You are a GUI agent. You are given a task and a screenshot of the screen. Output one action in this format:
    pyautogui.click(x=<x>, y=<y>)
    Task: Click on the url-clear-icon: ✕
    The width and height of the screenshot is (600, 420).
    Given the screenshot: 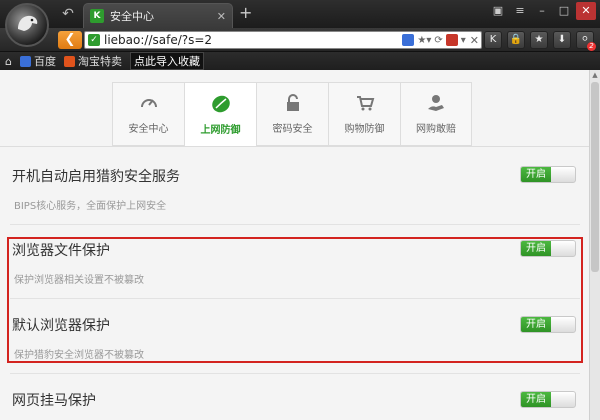 What is the action you would take?
    pyautogui.click(x=474, y=40)
    